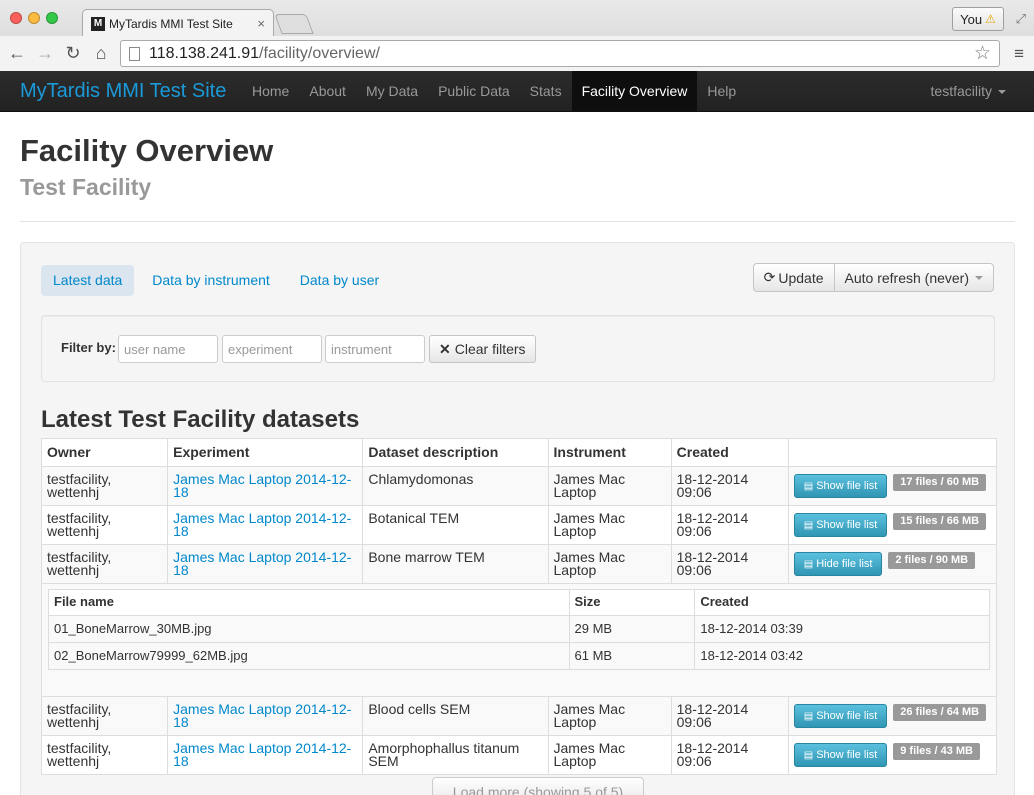  I want to click on nav-item-home: Home, so click(270, 91).